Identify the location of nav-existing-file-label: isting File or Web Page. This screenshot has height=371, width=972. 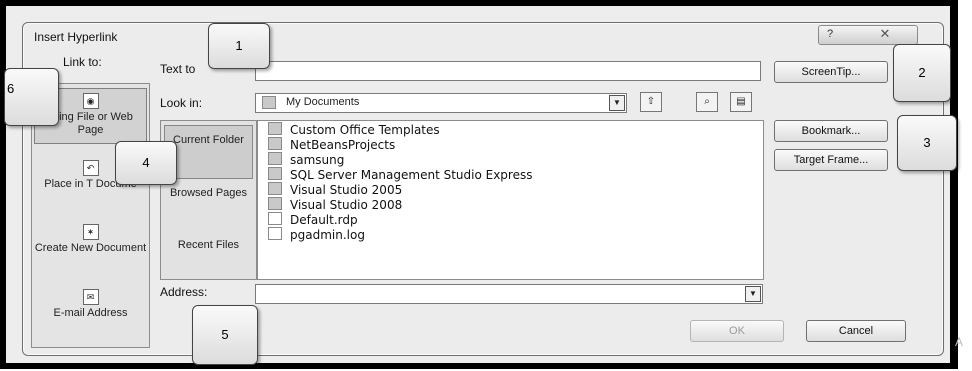
(90, 123).